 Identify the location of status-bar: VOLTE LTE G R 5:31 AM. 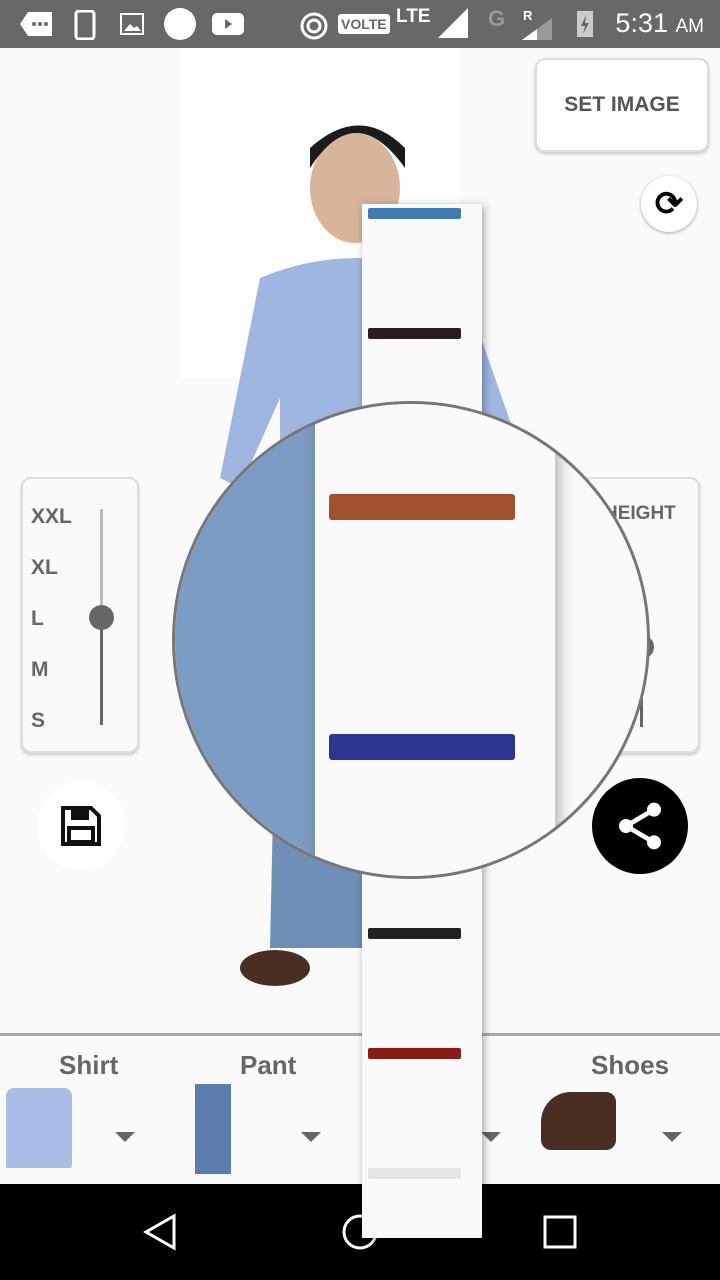
(360, 24).